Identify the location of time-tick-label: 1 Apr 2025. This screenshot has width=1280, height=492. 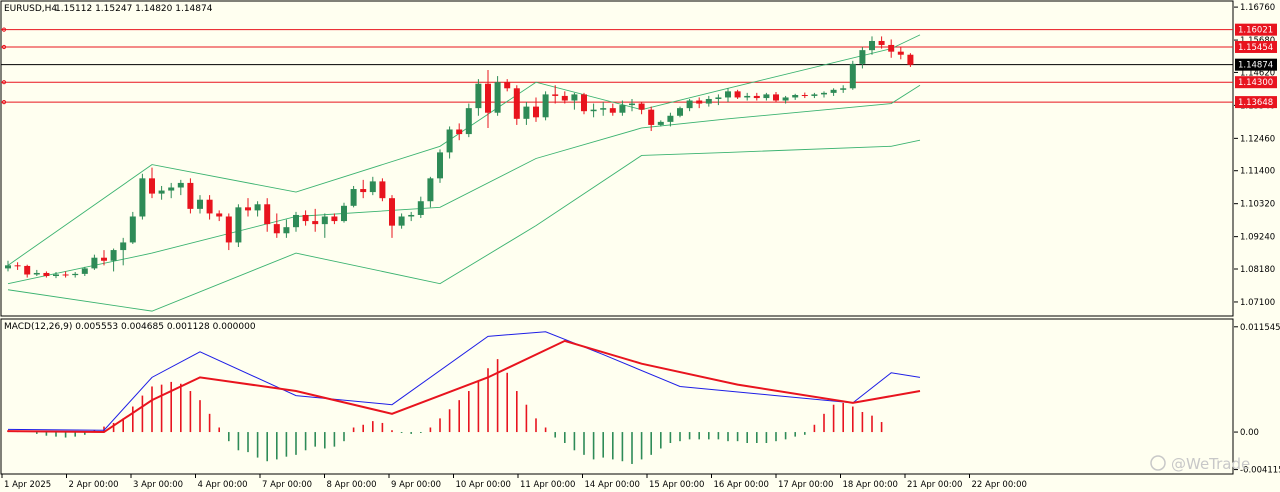
(27, 485).